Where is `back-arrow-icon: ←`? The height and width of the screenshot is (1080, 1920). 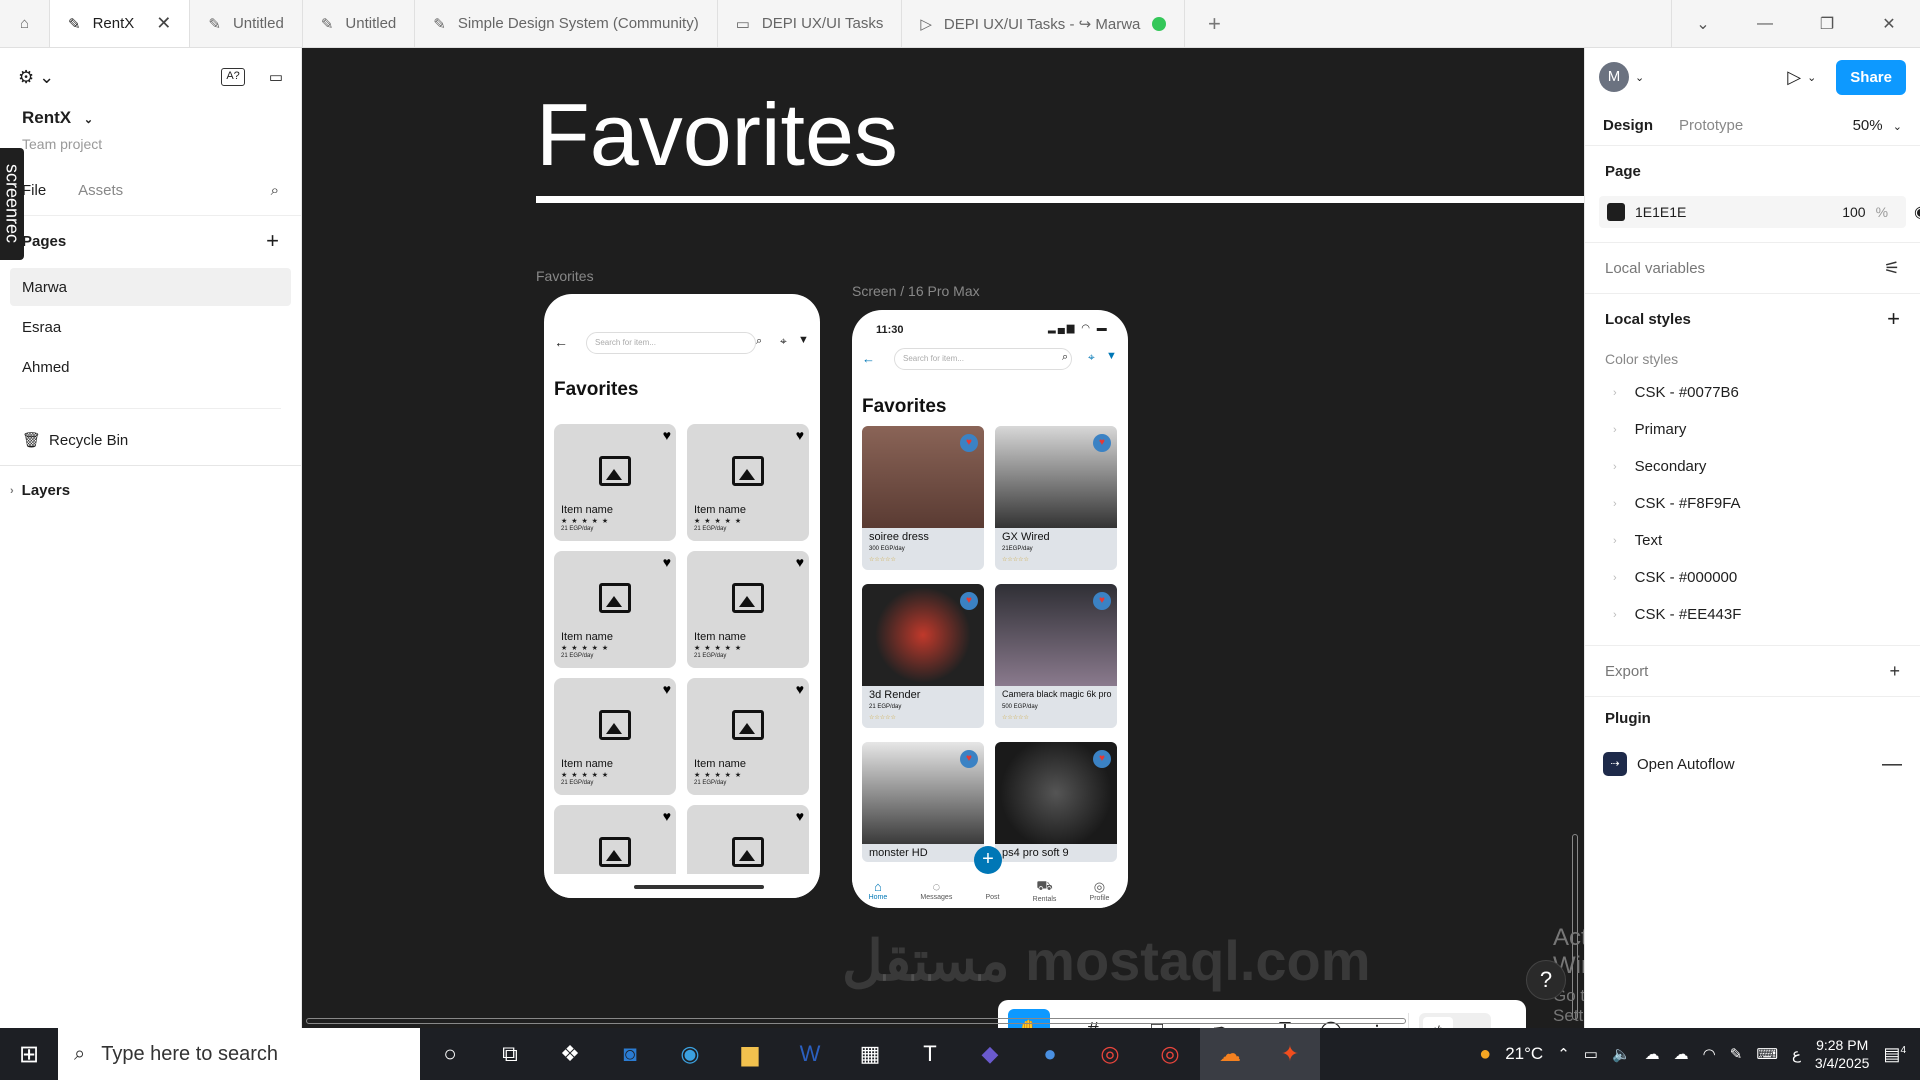 back-arrow-icon: ← is located at coordinates (868, 358).